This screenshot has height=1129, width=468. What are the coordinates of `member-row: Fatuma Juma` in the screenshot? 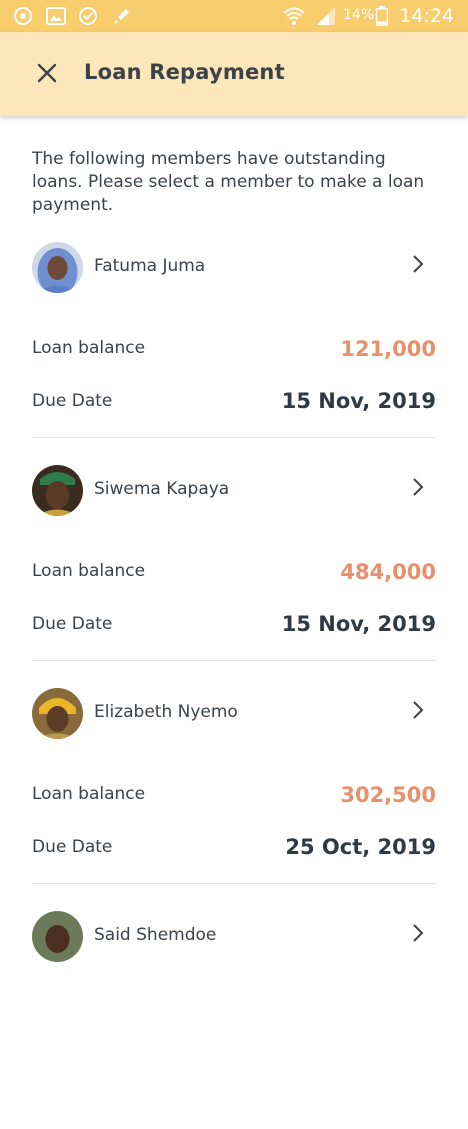 It's located at (234, 268).